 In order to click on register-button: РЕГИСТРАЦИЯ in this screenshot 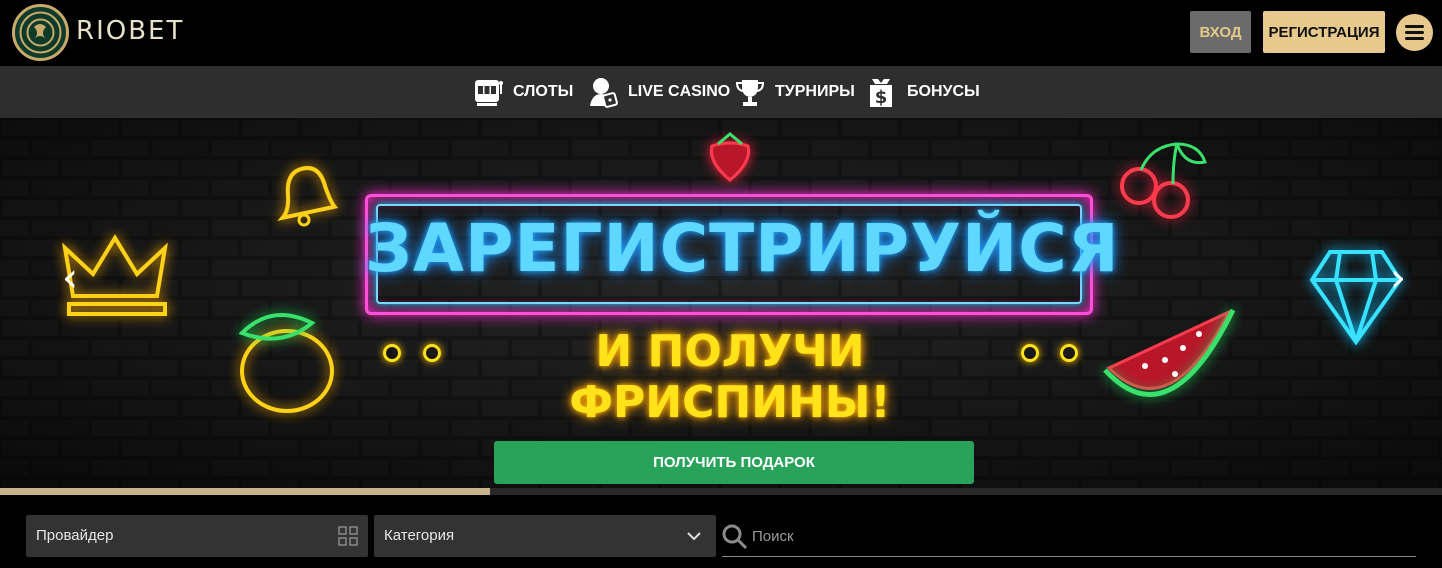, I will do `click(1324, 32)`.